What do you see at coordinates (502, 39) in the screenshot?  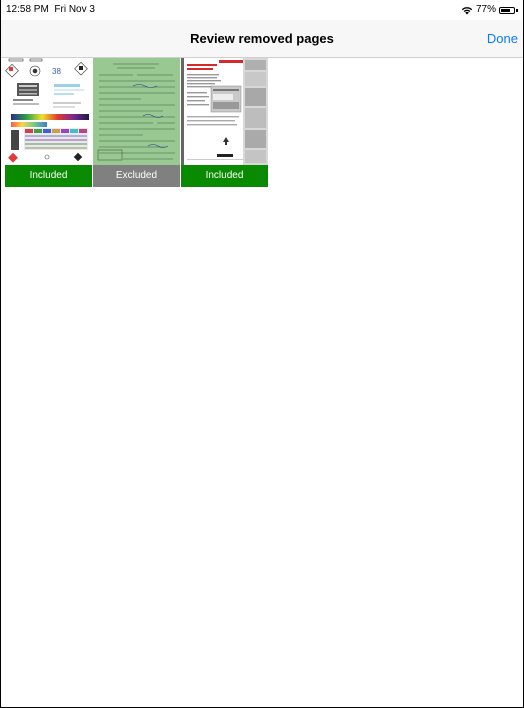 I see `done-button: Done` at bounding box center [502, 39].